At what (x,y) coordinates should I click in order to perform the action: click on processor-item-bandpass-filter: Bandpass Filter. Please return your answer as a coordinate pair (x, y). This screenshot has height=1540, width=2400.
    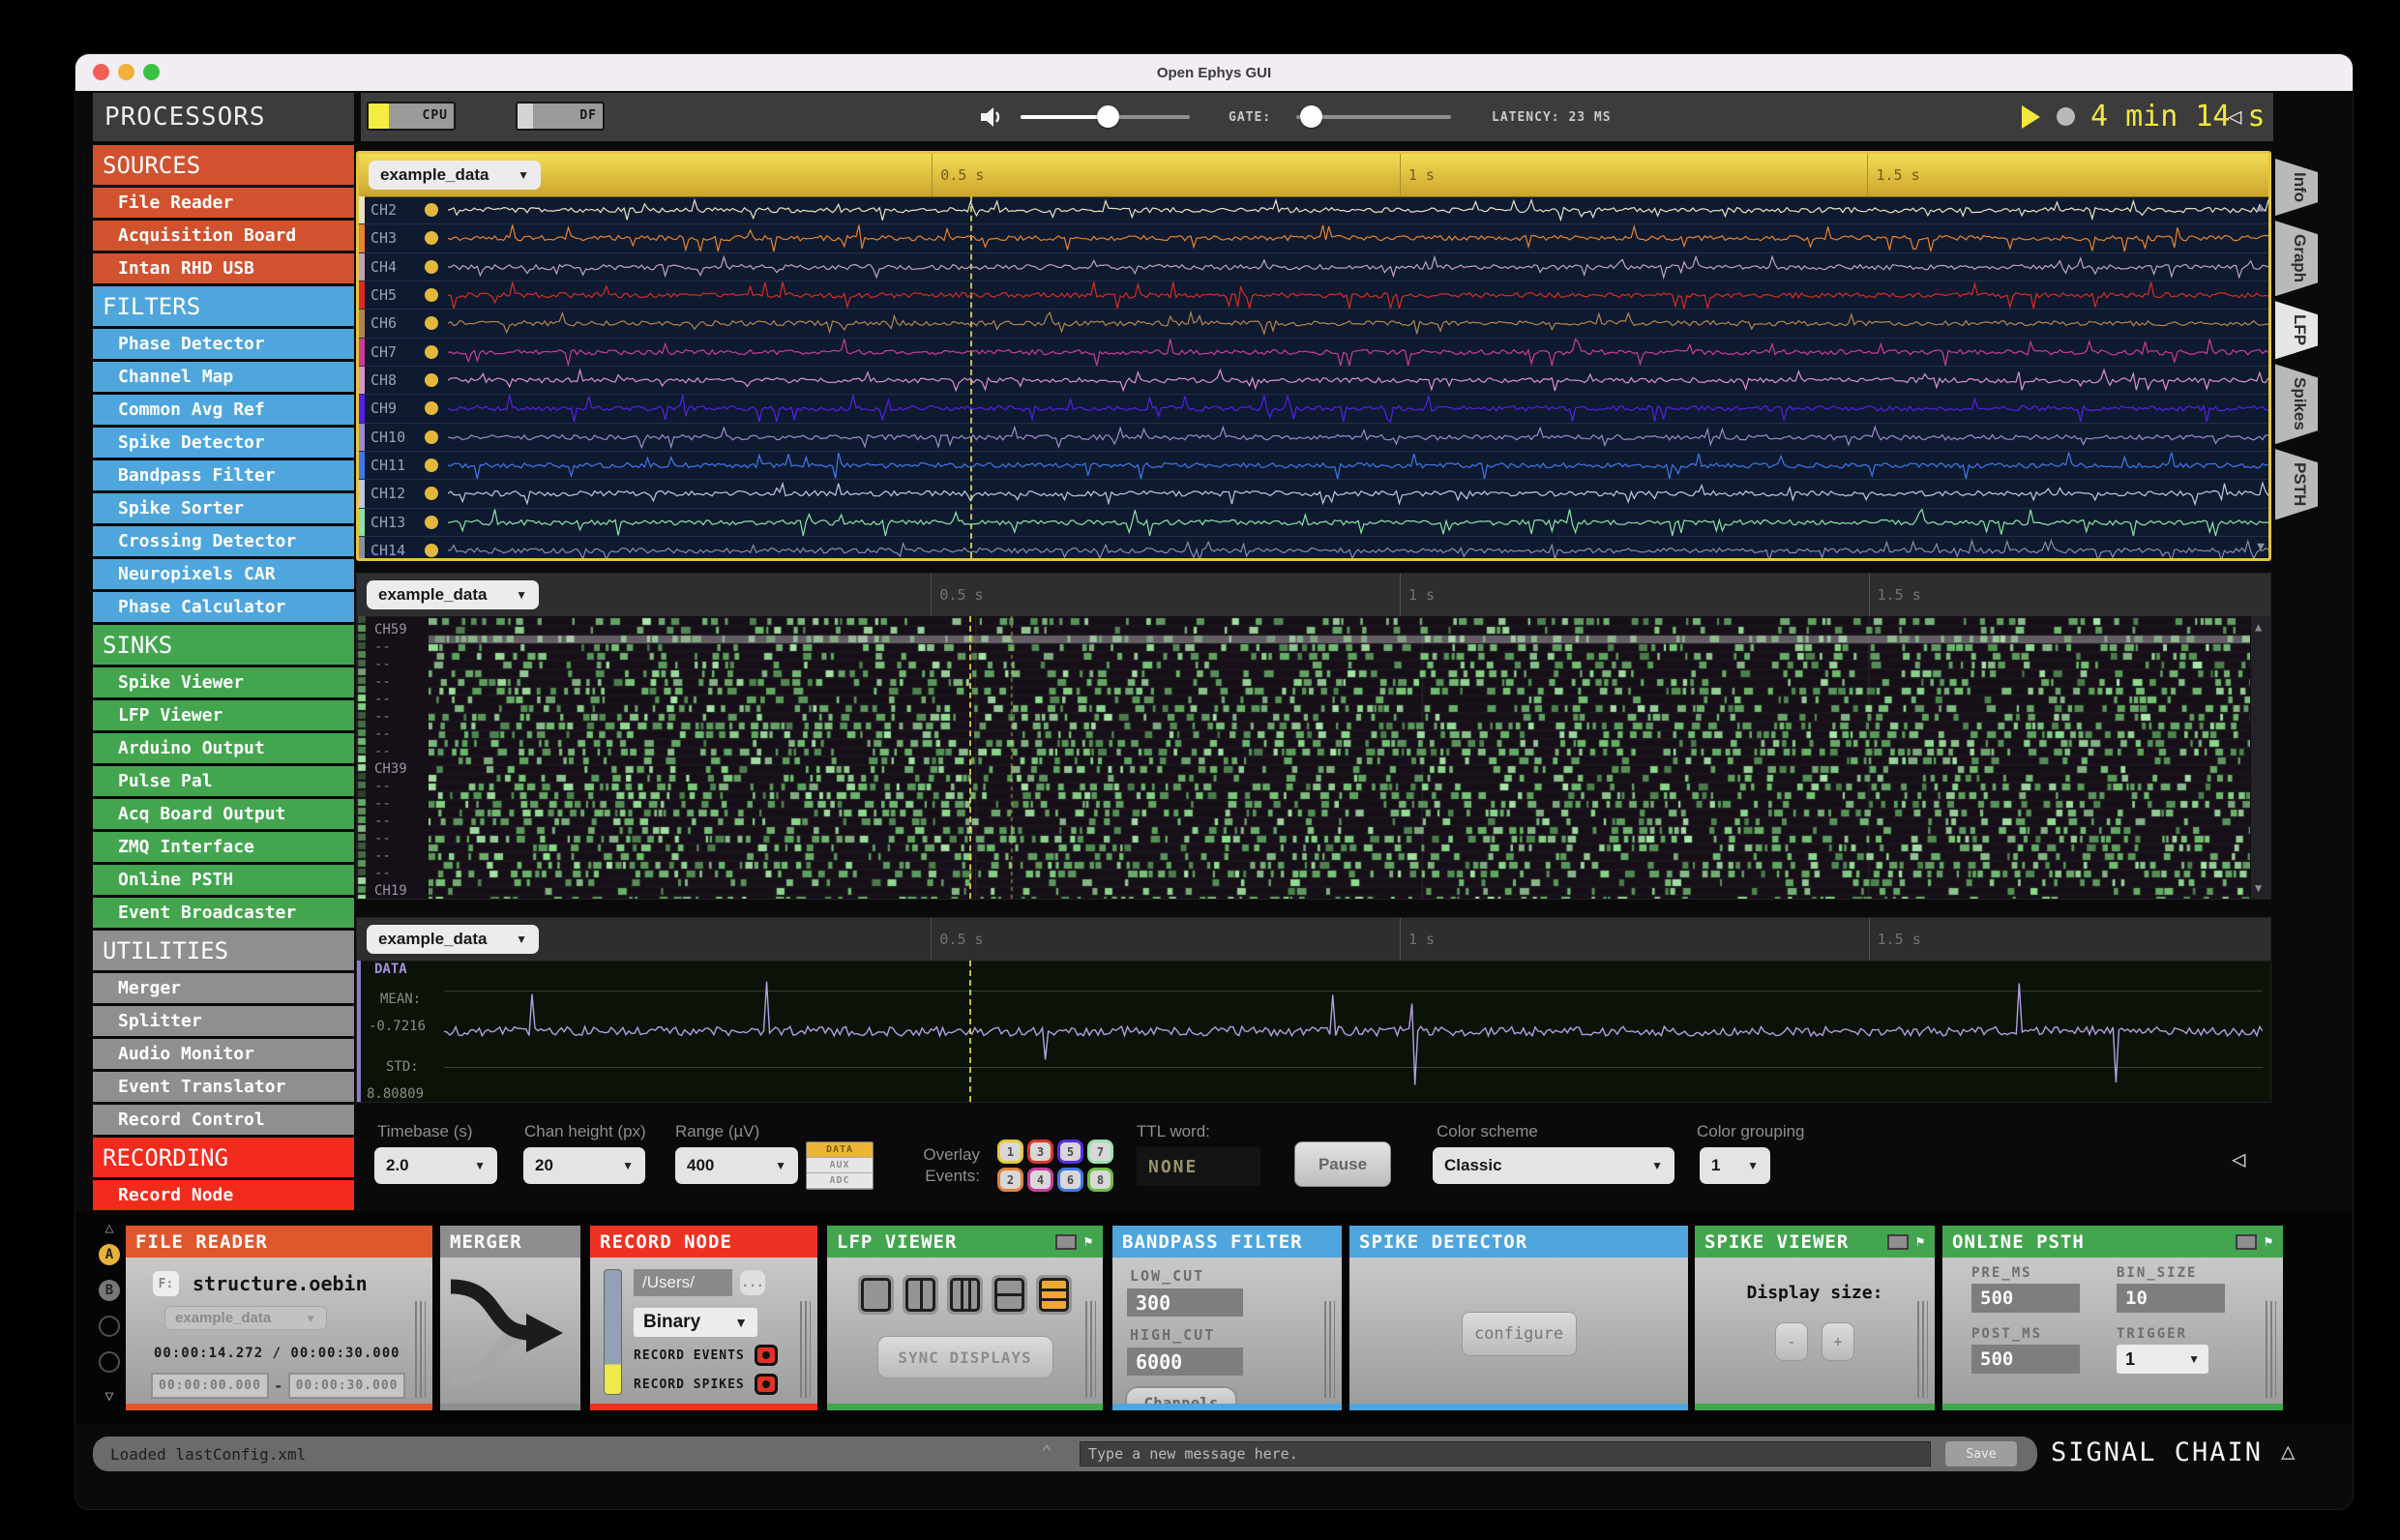
    Looking at the image, I should click on (223, 476).